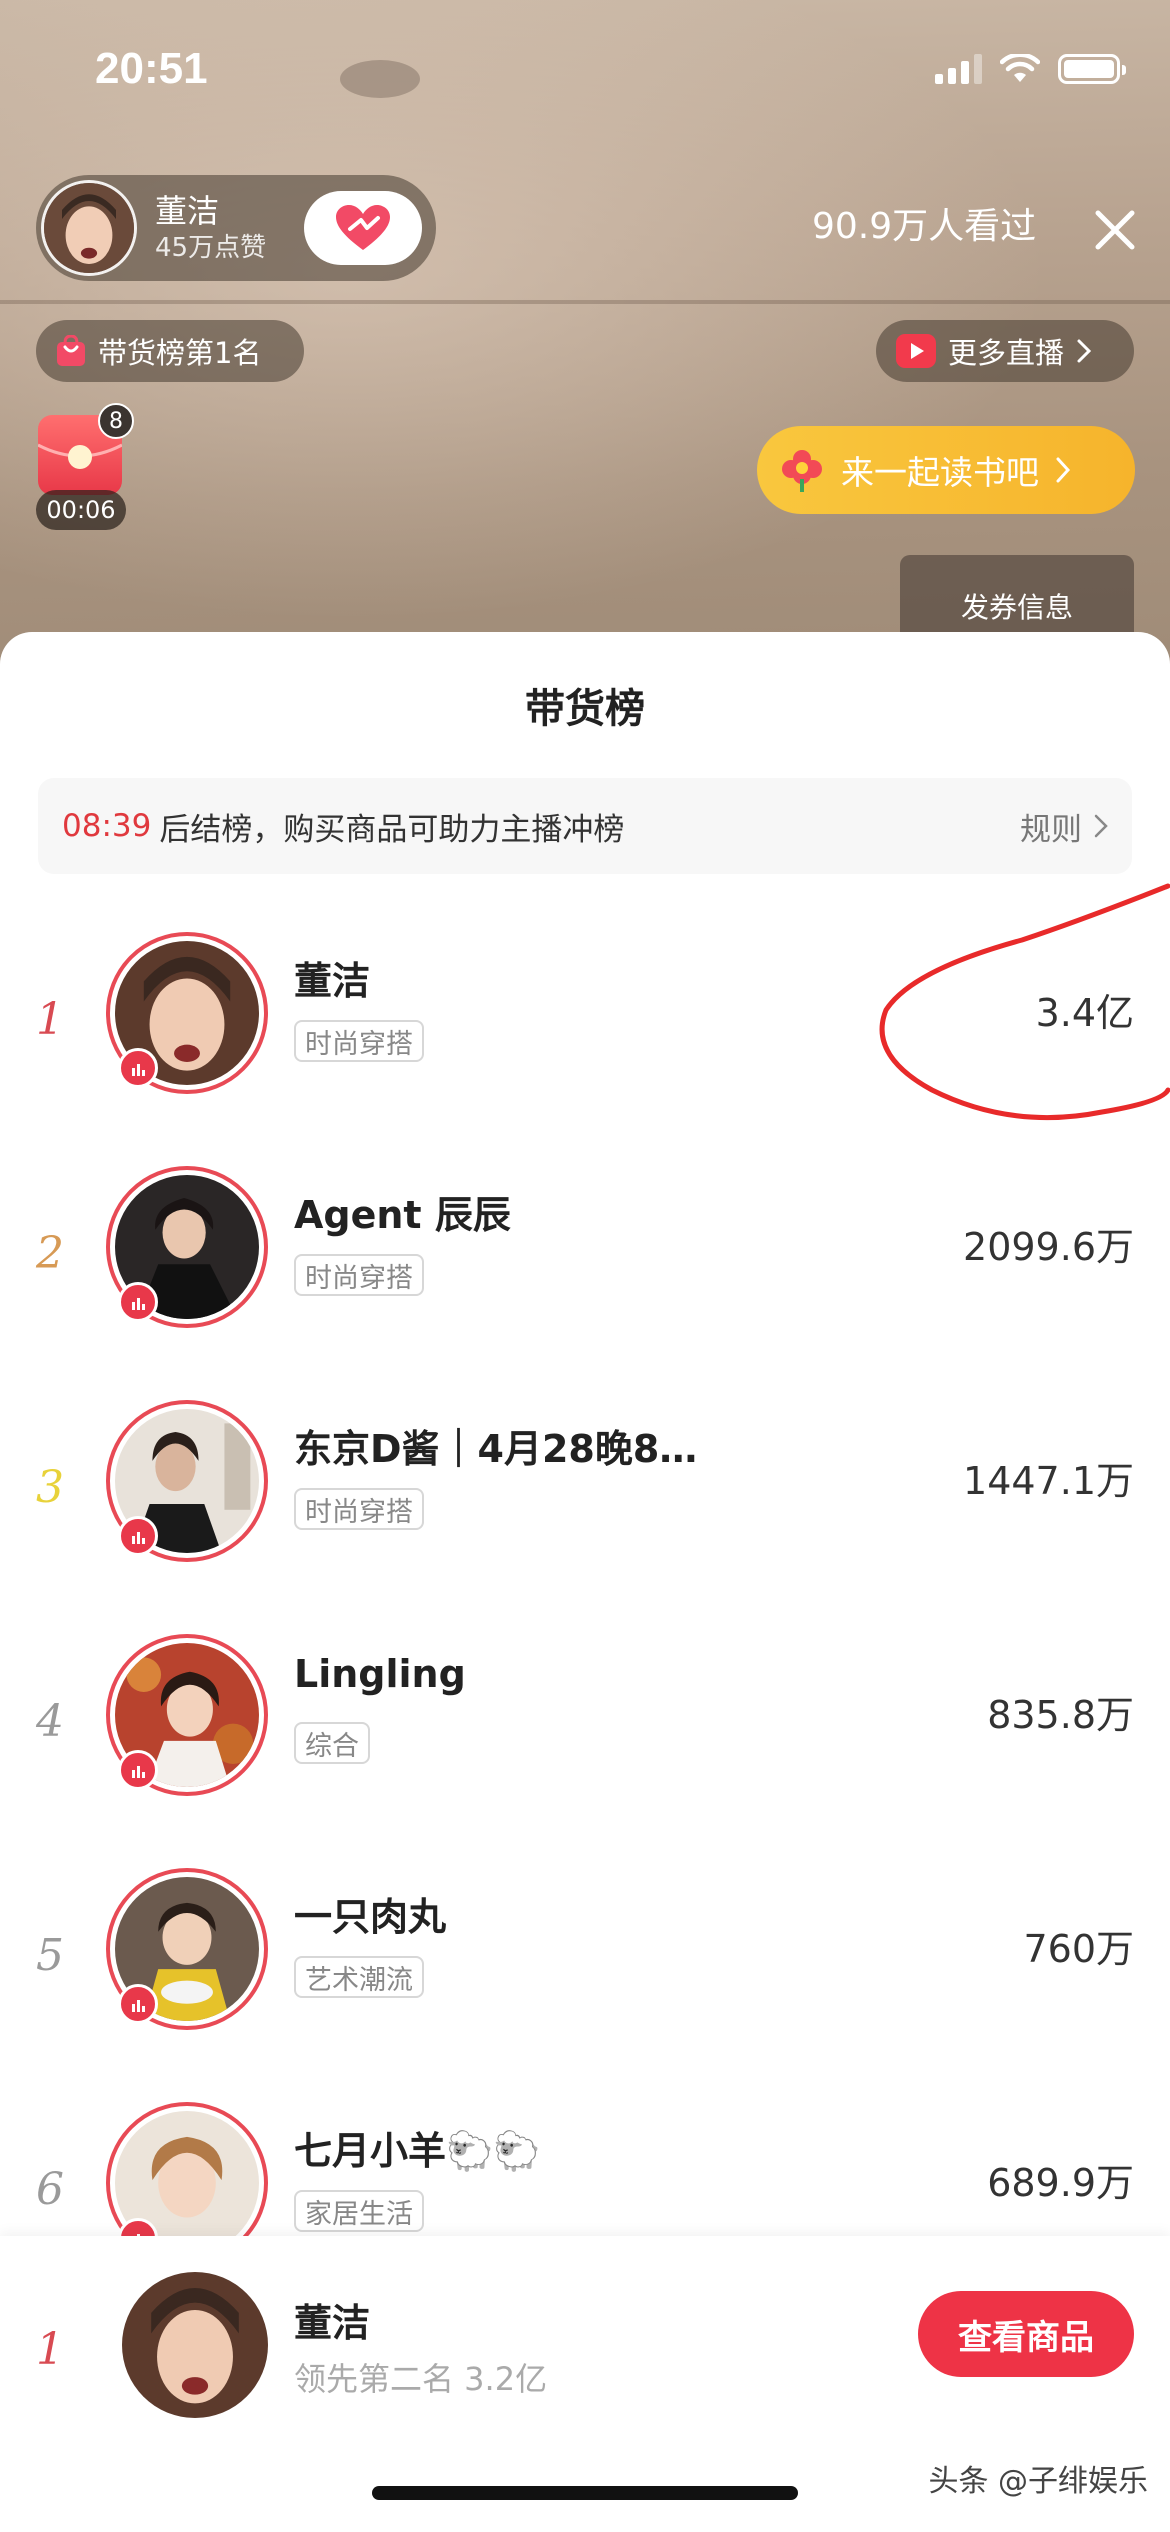  What do you see at coordinates (50, 1487) in the screenshot?
I see `rank-number: 3` at bounding box center [50, 1487].